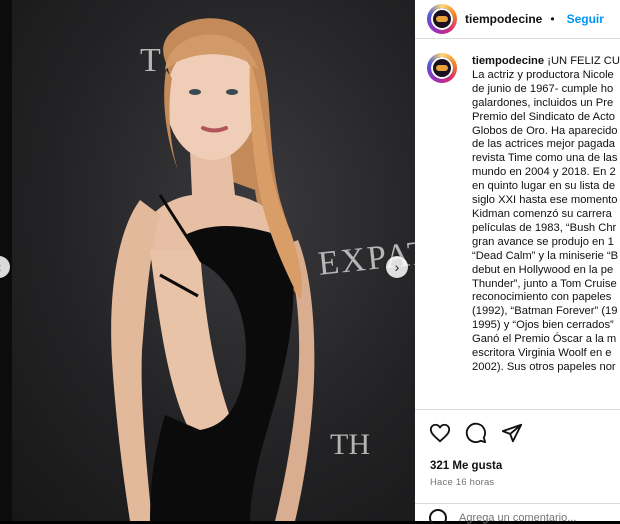  What do you see at coordinates (542, 213) in the screenshot?
I see `caption-line: Kidman comenzó su carrera` at bounding box center [542, 213].